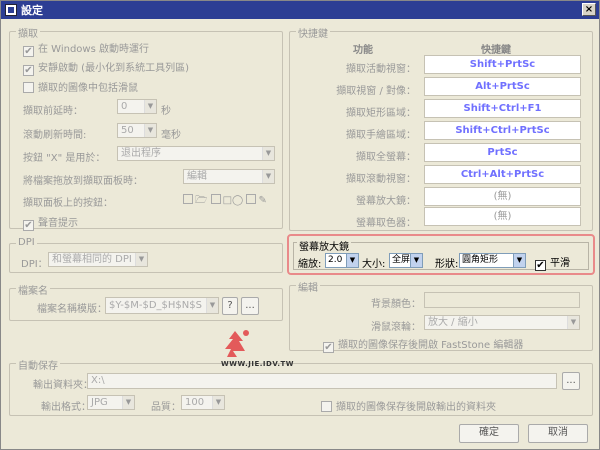  What do you see at coordinates (502, 130) in the screenshot?
I see `hotkey-field: Shift+Ctrl+PrtSc` at bounding box center [502, 130].